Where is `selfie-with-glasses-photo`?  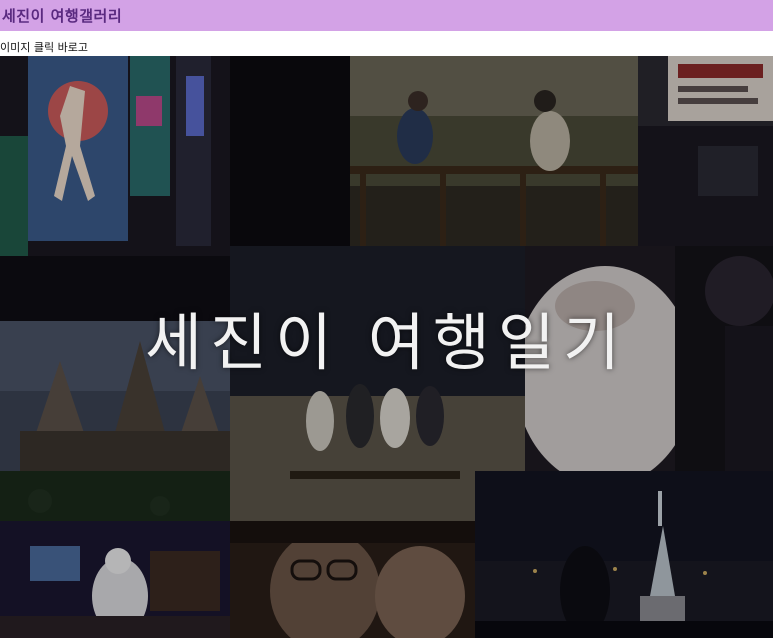
selfie-with-glasses-photo is located at coordinates (352, 579).